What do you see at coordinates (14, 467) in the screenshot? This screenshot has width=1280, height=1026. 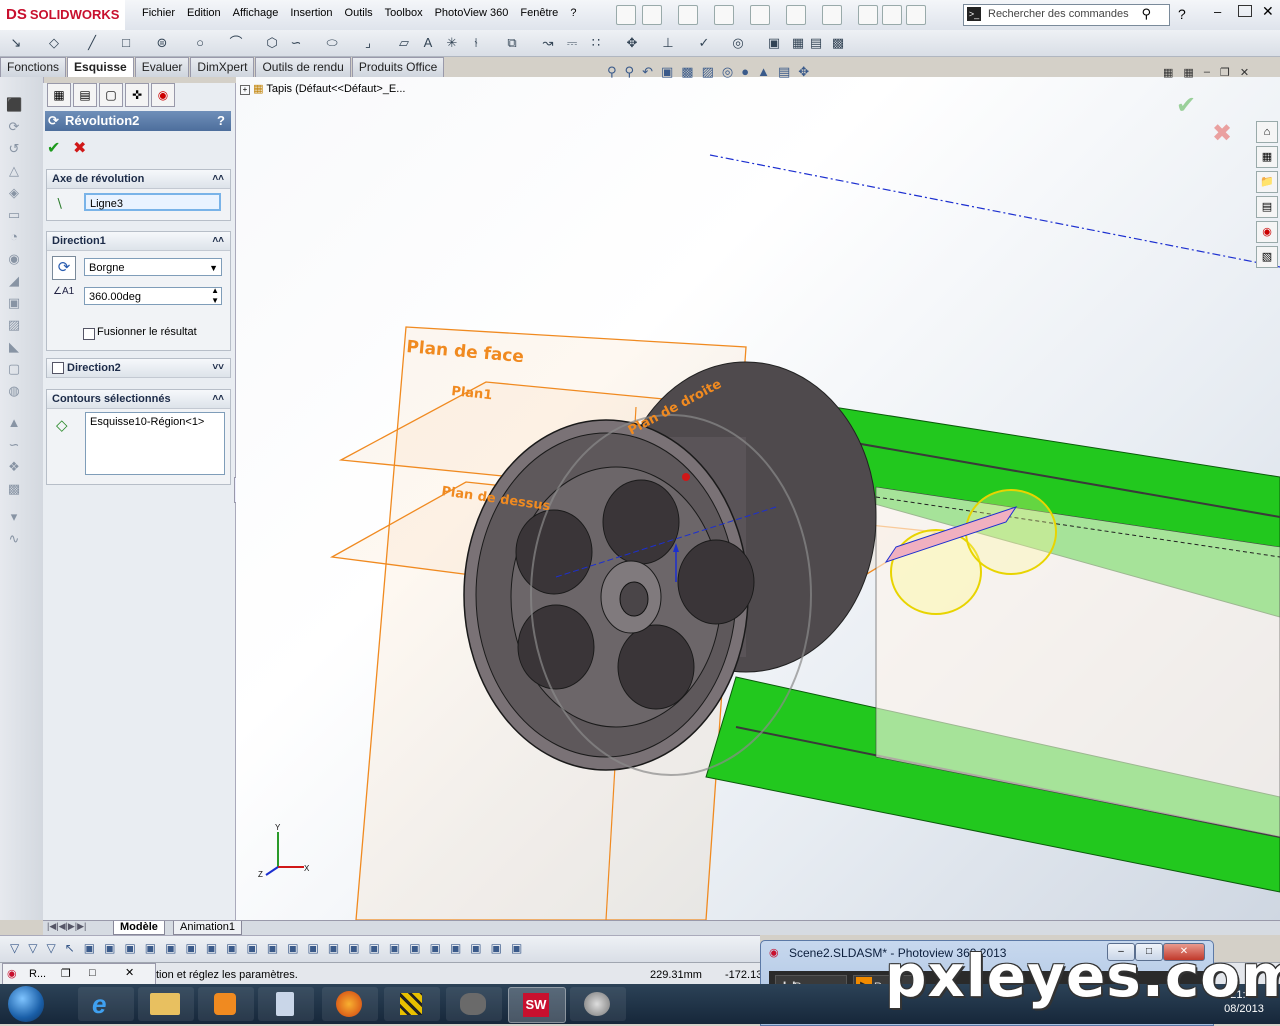 I see `instant3d-icon: ❖` at bounding box center [14, 467].